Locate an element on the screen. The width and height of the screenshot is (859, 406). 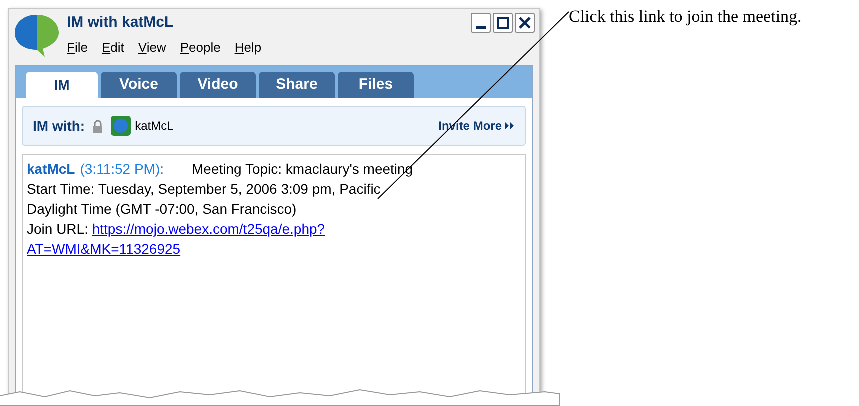
close-button is located at coordinates (525, 23).